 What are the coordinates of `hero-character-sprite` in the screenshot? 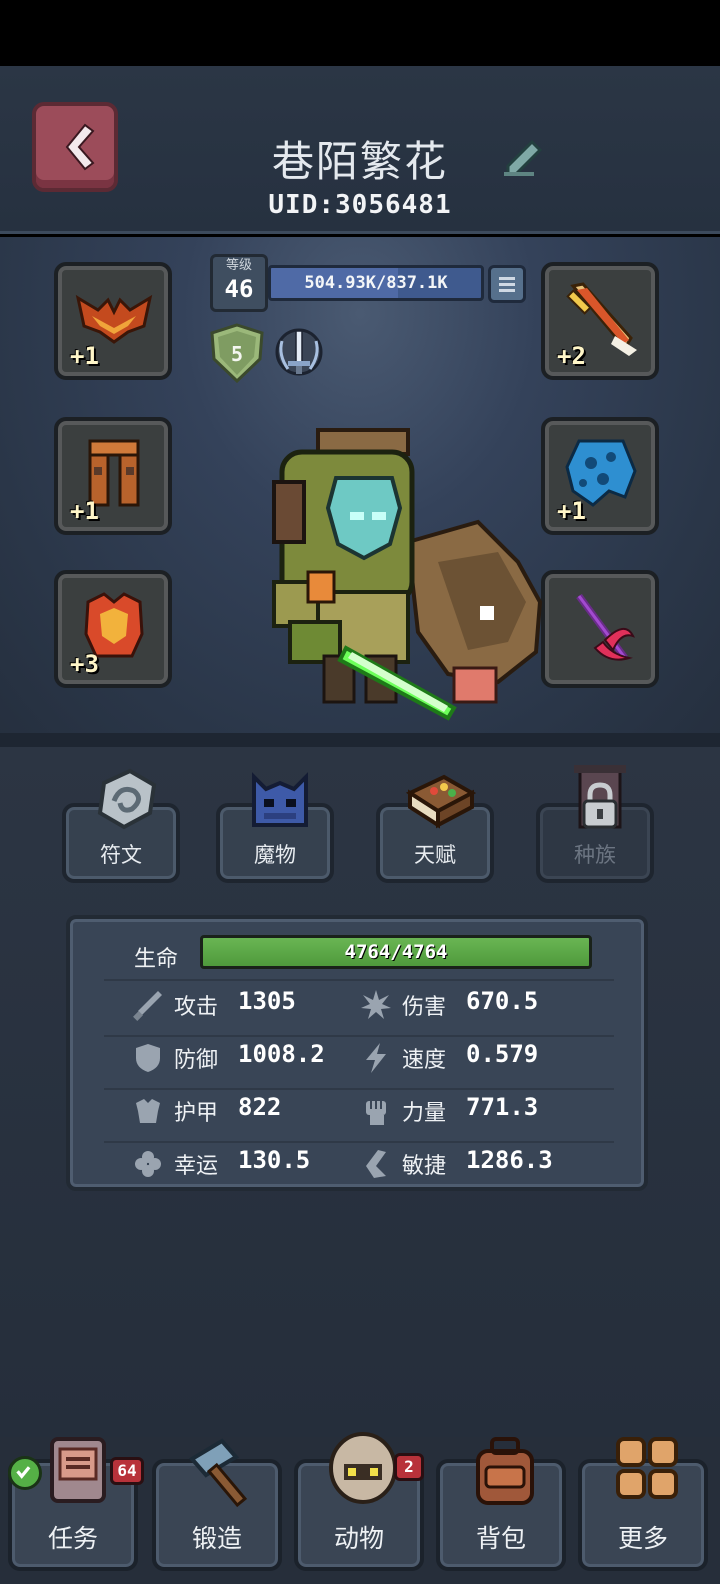 It's located at (407, 574).